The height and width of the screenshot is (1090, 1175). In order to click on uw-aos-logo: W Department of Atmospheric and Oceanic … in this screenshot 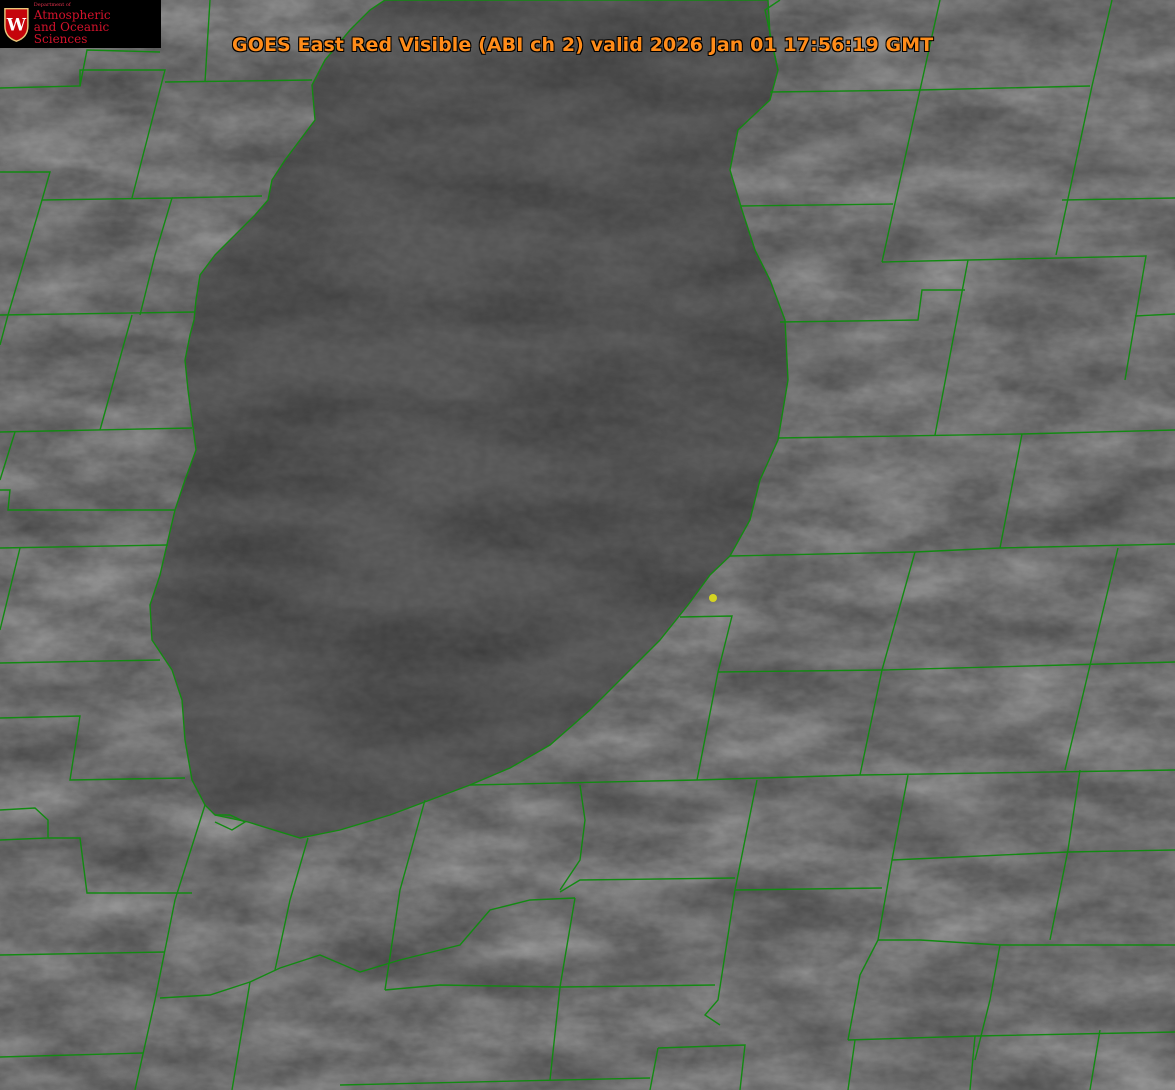, I will do `click(80, 24)`.